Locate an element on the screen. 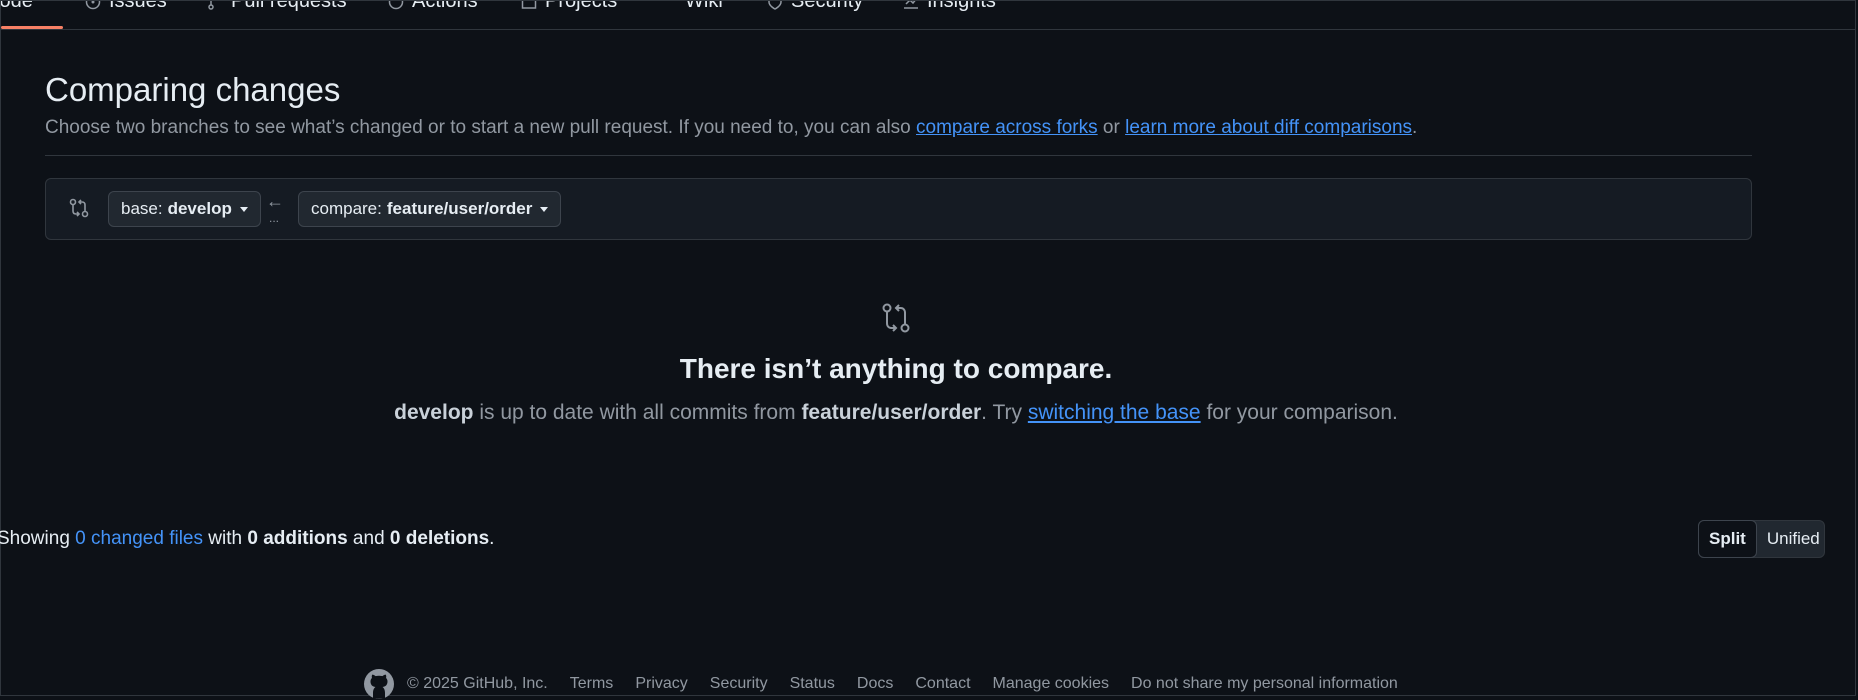 The height and width of the screenshot is (700, 1858). shield-icon is located at coordinates (775, 5).